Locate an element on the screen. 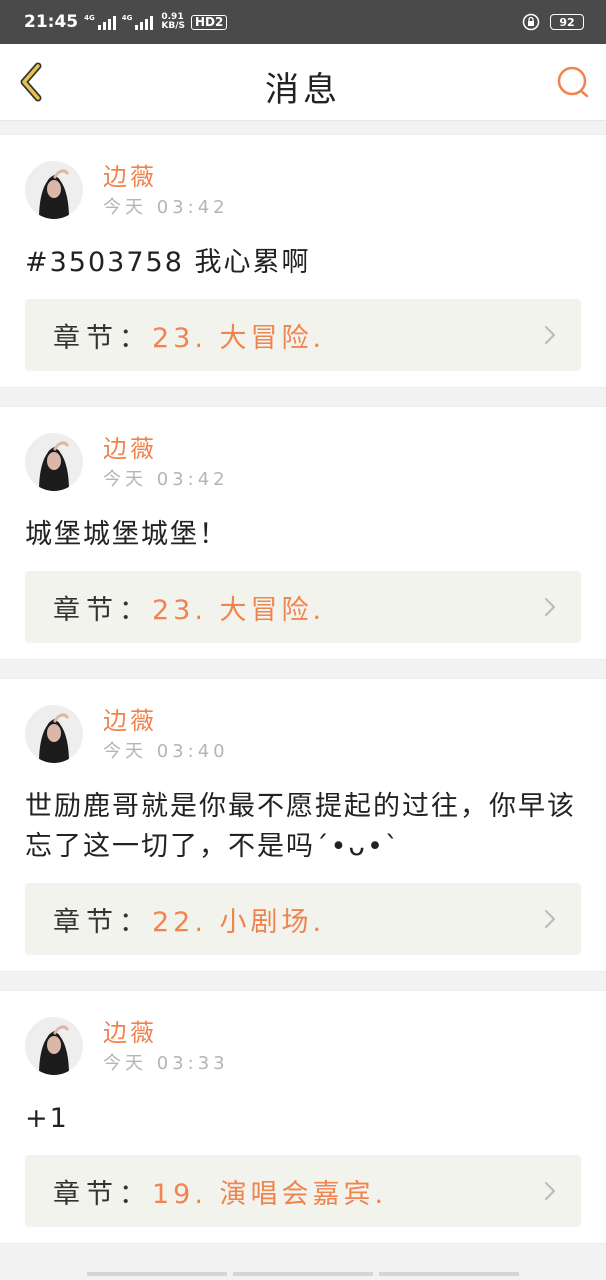 The height and width of the screenshot is (1280, 606). timestamp: 今天 03:40 is located at coordinates (166, 751).